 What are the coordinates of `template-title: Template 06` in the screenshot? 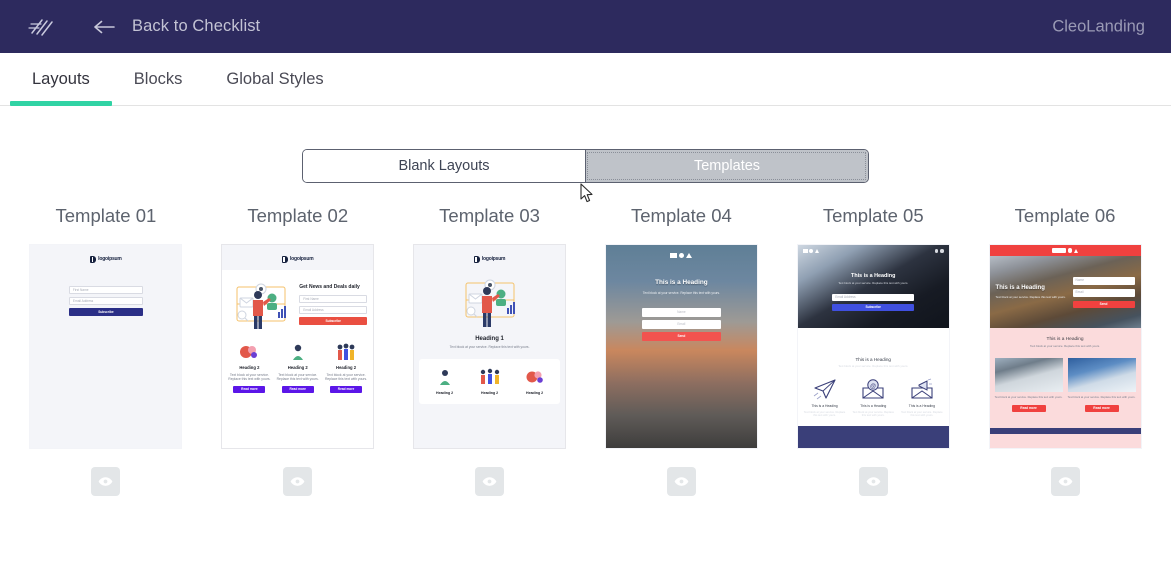 It's located at (1065, 215).